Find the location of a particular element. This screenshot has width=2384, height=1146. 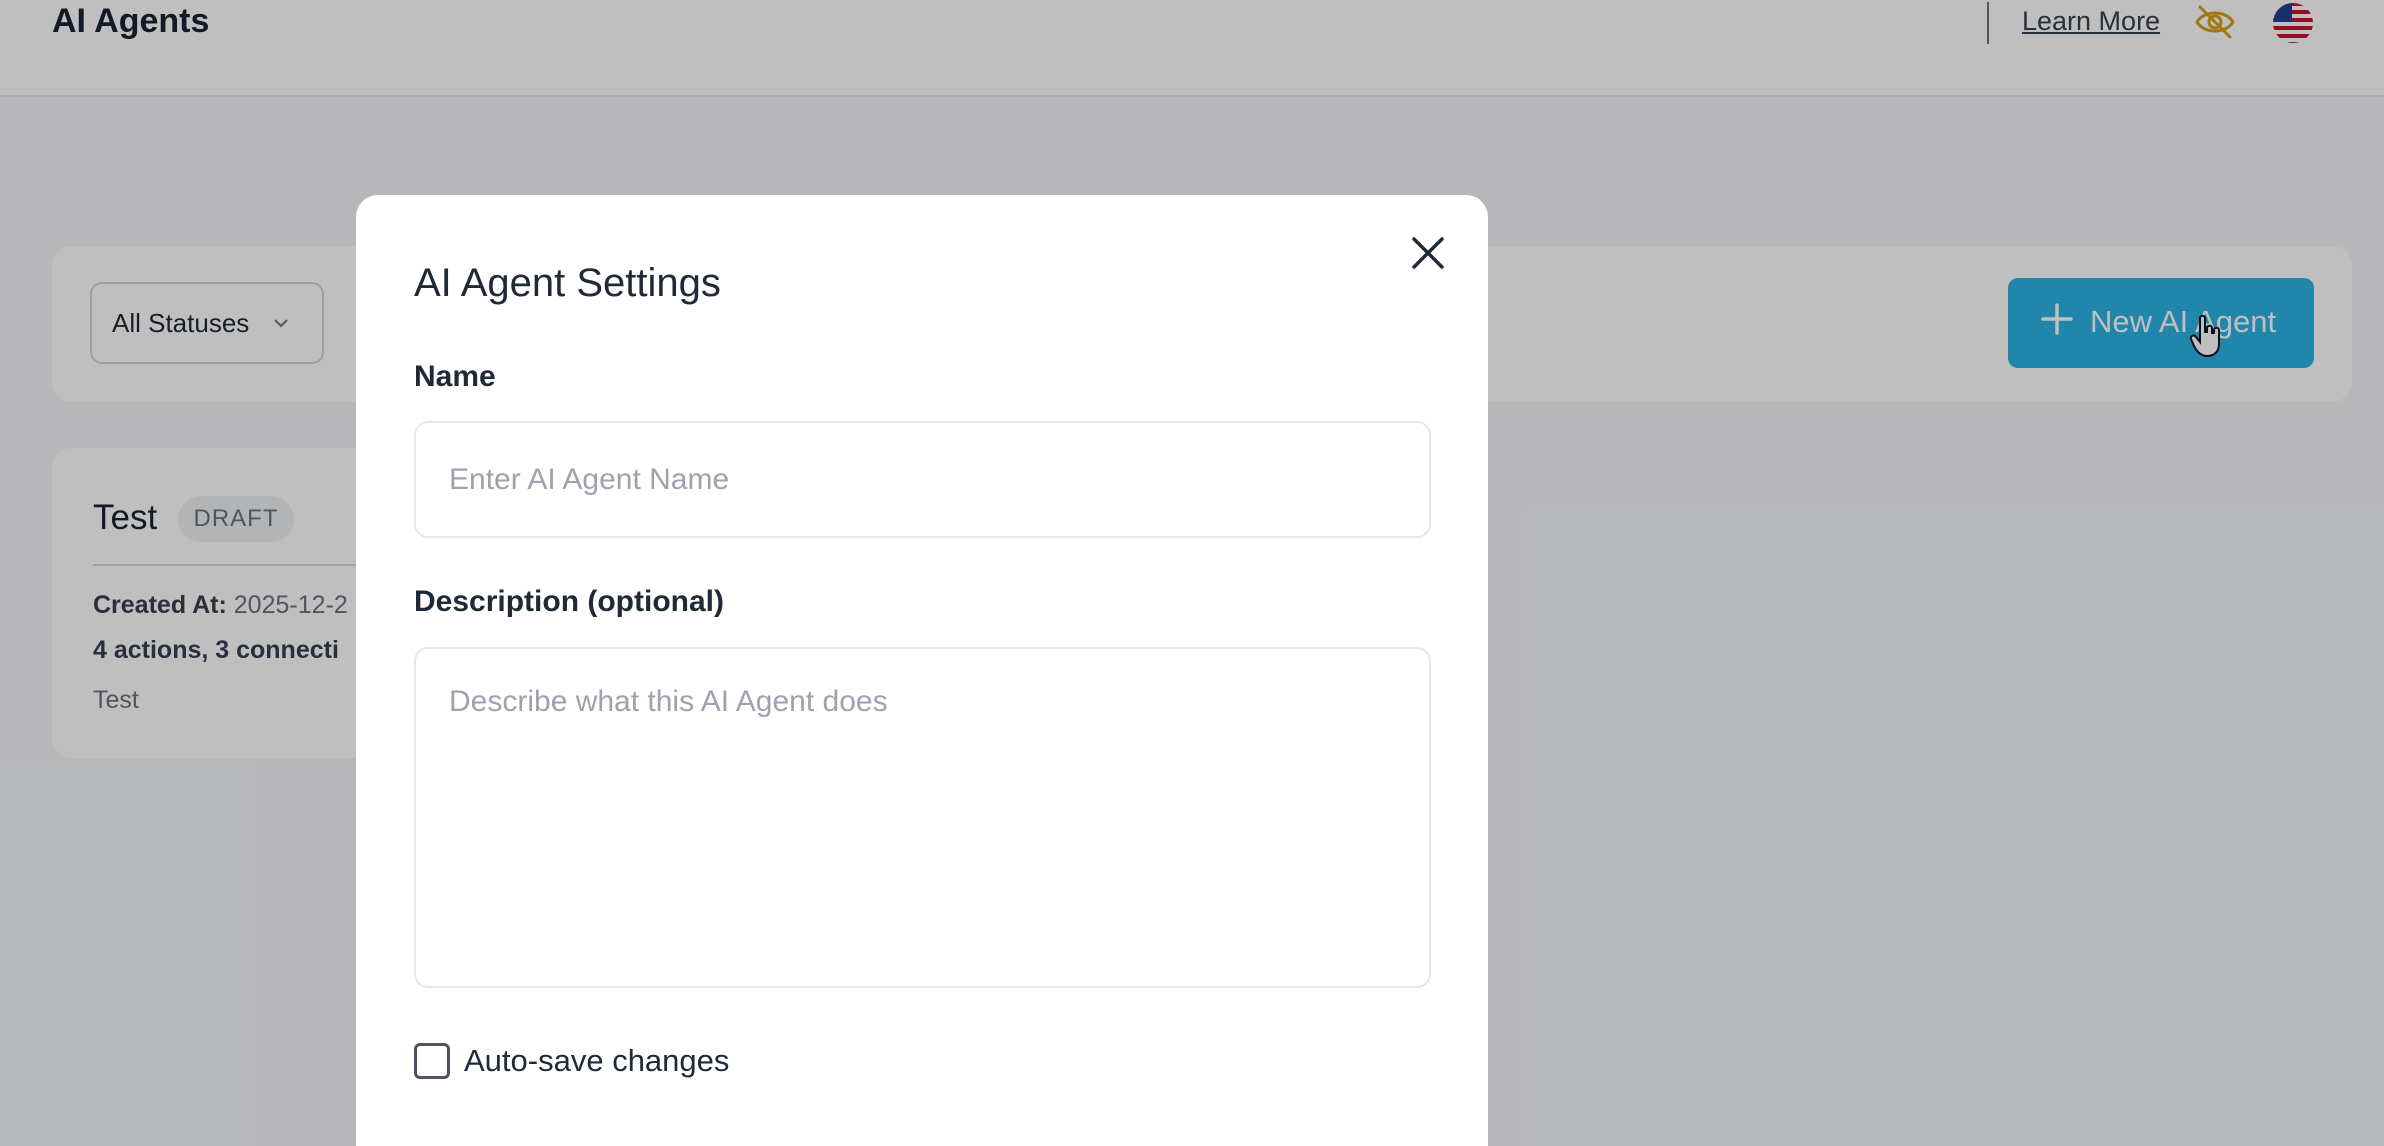

auto-save-checkbox is located at coordinates (432, 1061).